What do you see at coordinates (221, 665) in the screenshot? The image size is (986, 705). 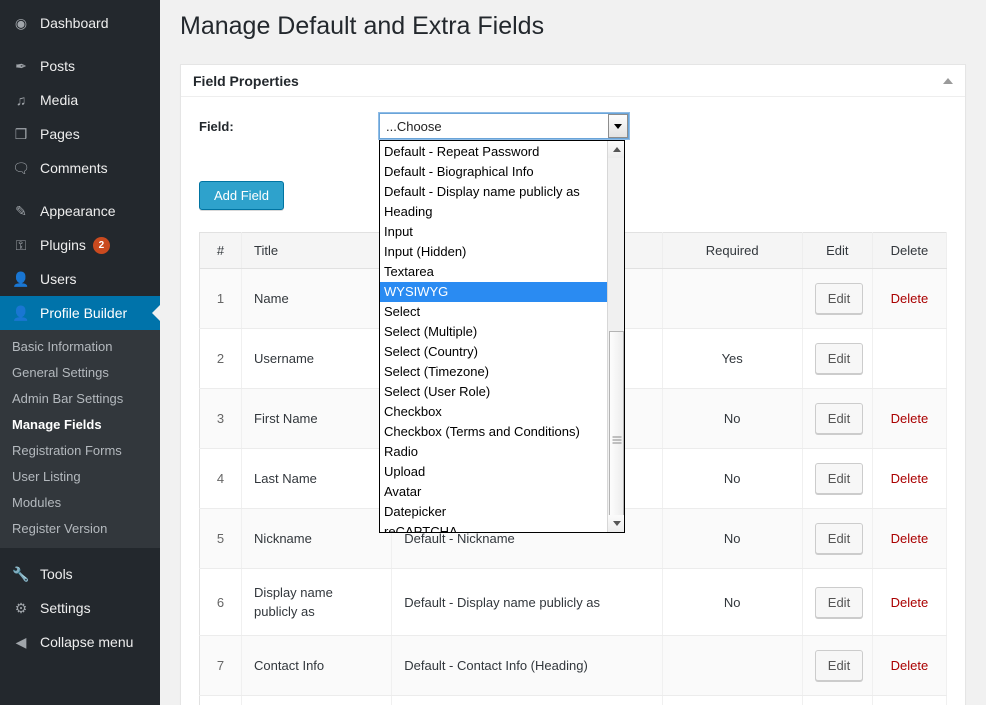 I see `row-number: 7` at bounding box center [221, 665].